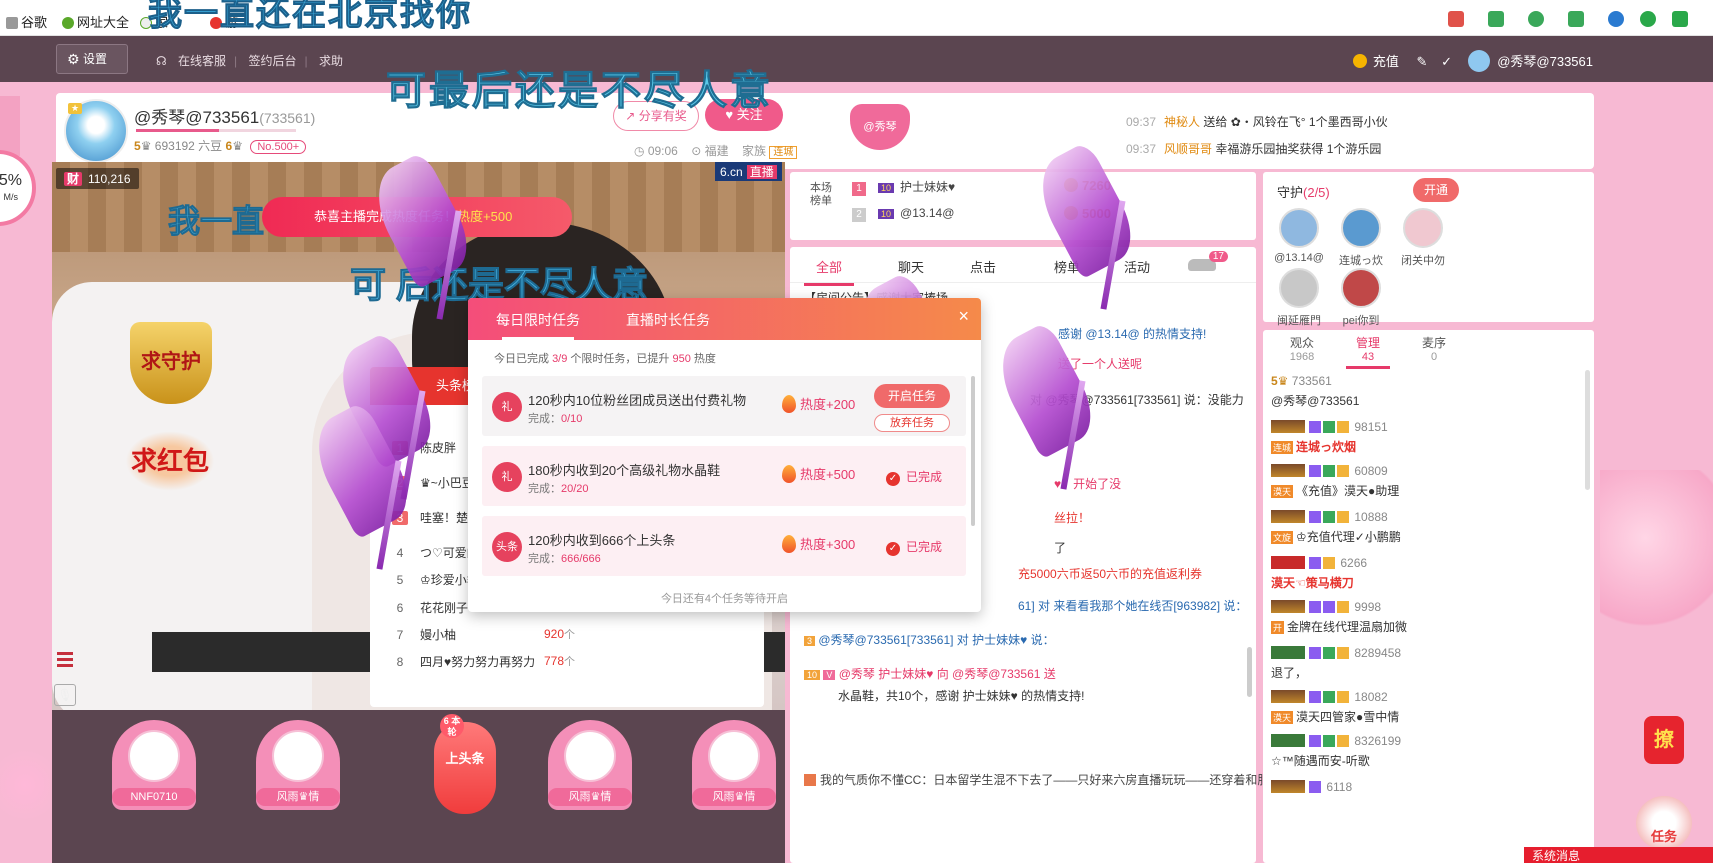  I want to click on audience-scrollbar, so click(1587, 430).